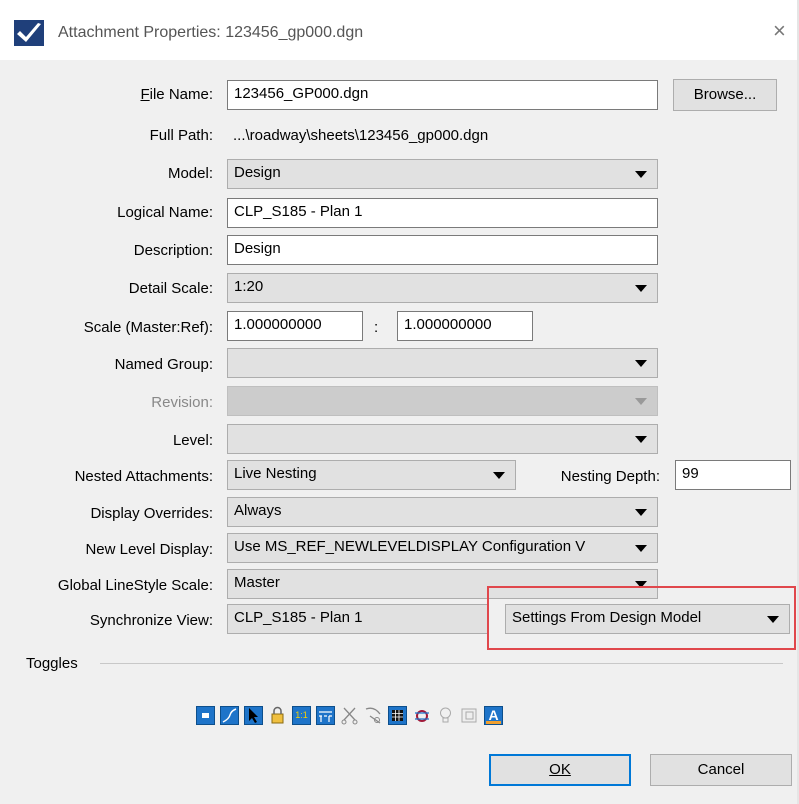 The image size is (799, 804). What do you see at coordinates (493, 722) in the screenshot?
I see `annotation-underline` at bounding box center [493, 722].